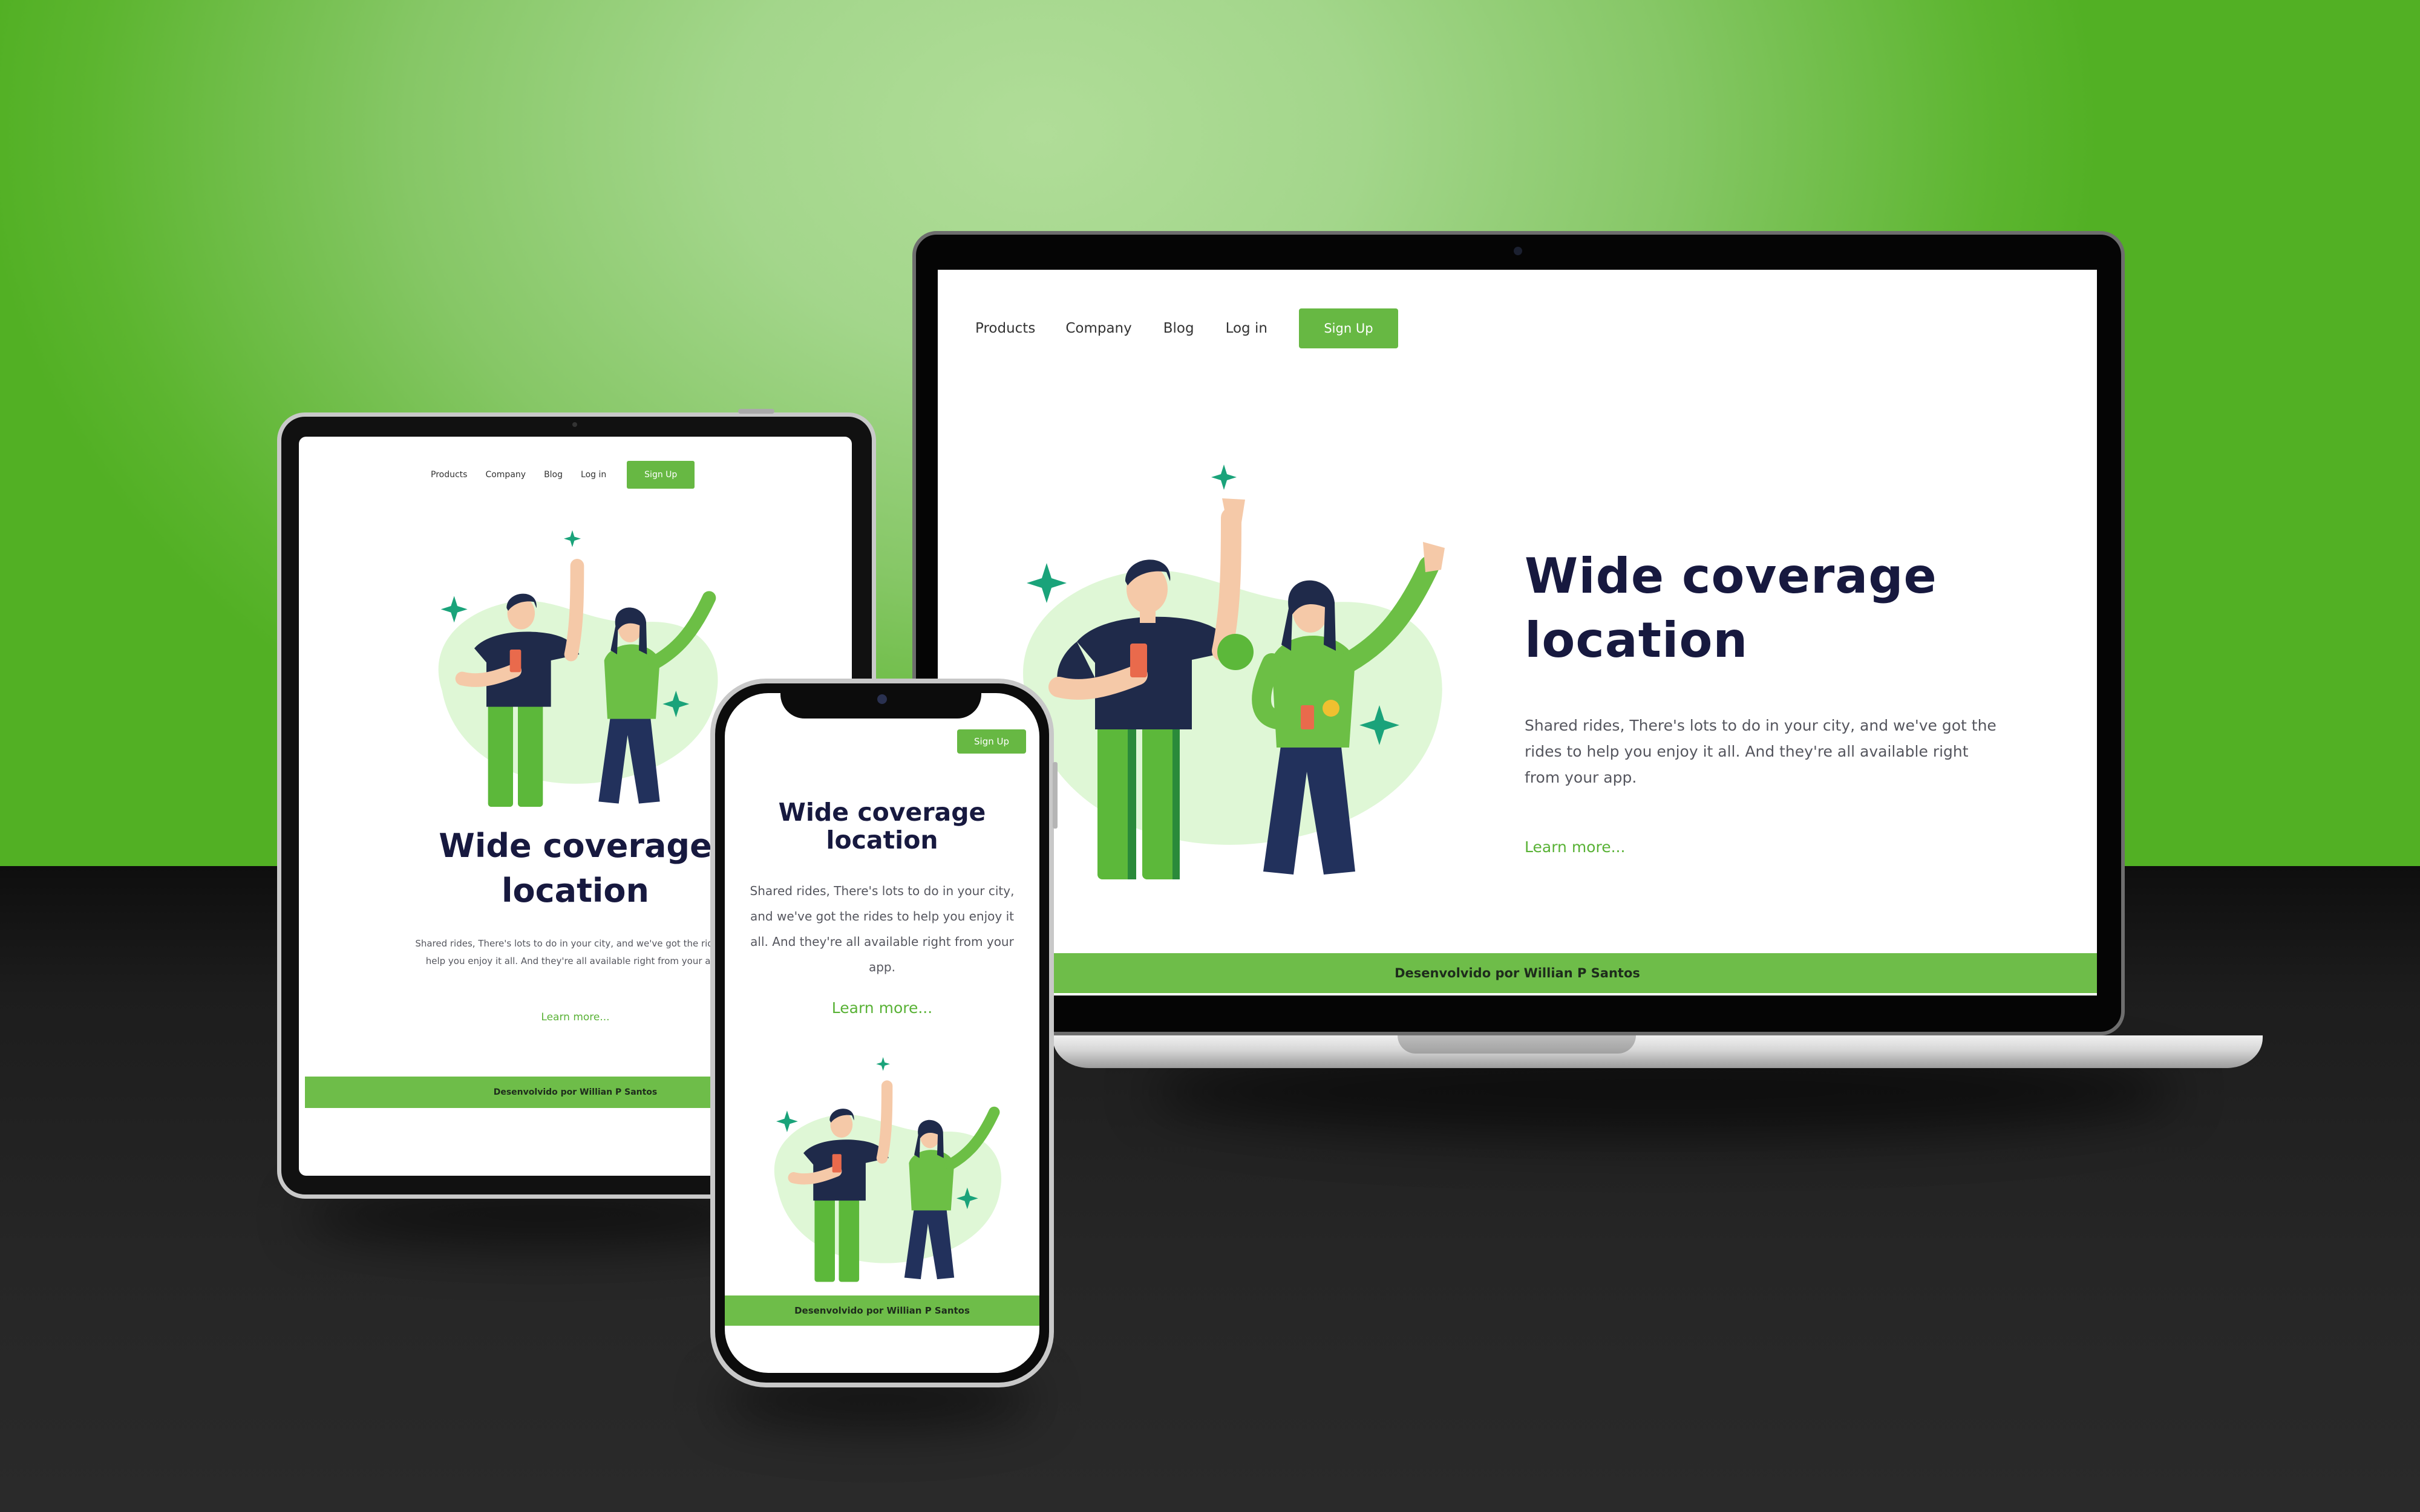  I want to click on laptop-base, so click(1658, 1051).